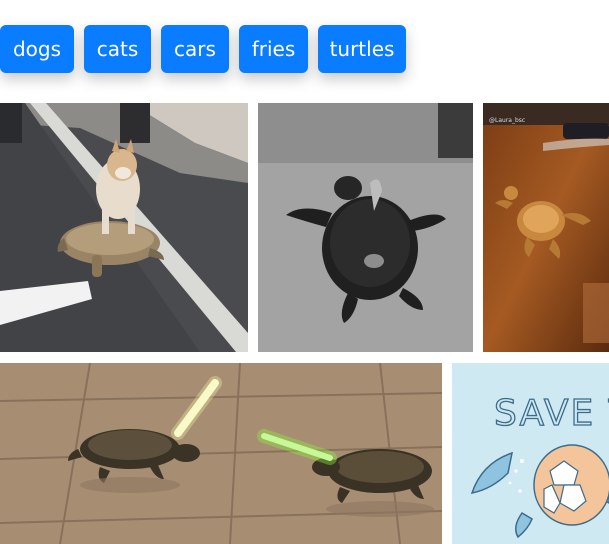 The image size is (609, 544). I want to click on tag-fries-button: fries, so click(273, 49).